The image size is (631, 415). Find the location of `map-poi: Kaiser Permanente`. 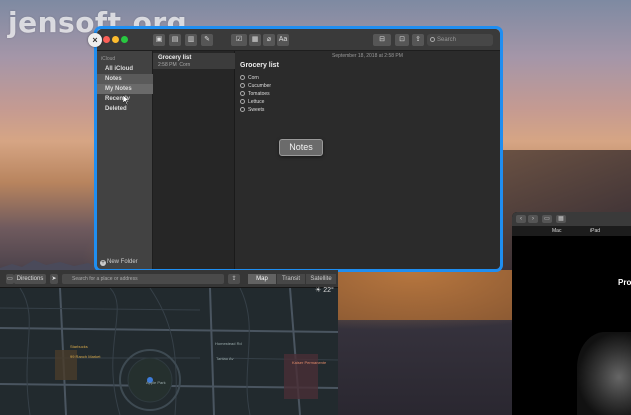

map-poi: Kaiser Permanente is located at coordinates (309, 362).